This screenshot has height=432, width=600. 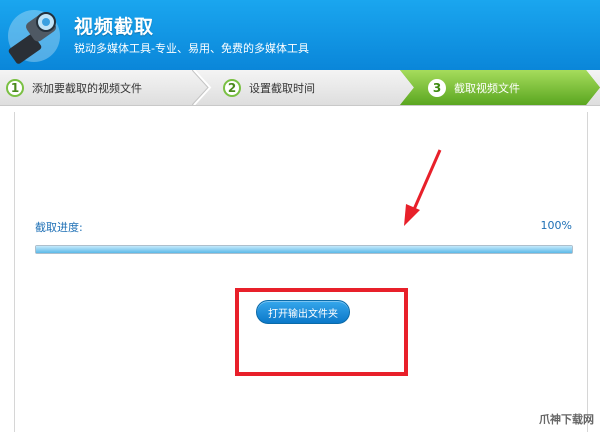 What do you see at coordinates (87, 88) in the screenshot?
I see `step-label: 添加要截取的视频文件` at bounding box center [87, 88].